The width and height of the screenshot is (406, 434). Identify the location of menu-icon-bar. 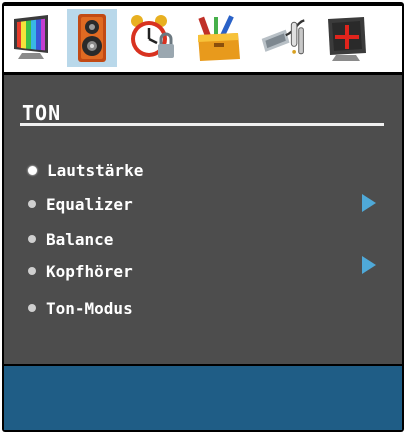
(203, 39).